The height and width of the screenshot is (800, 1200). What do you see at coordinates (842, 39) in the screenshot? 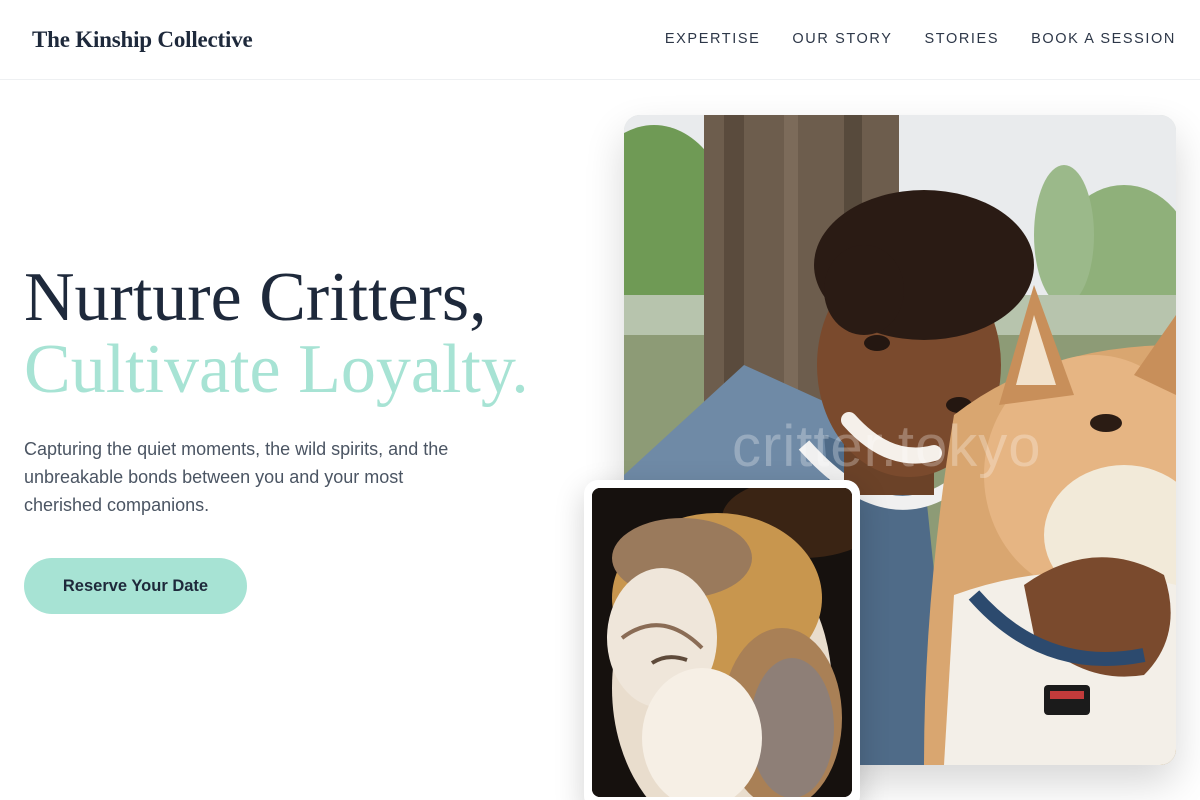
I see `nav-our-story: OUR STORY` at bounding box center [842, 39].